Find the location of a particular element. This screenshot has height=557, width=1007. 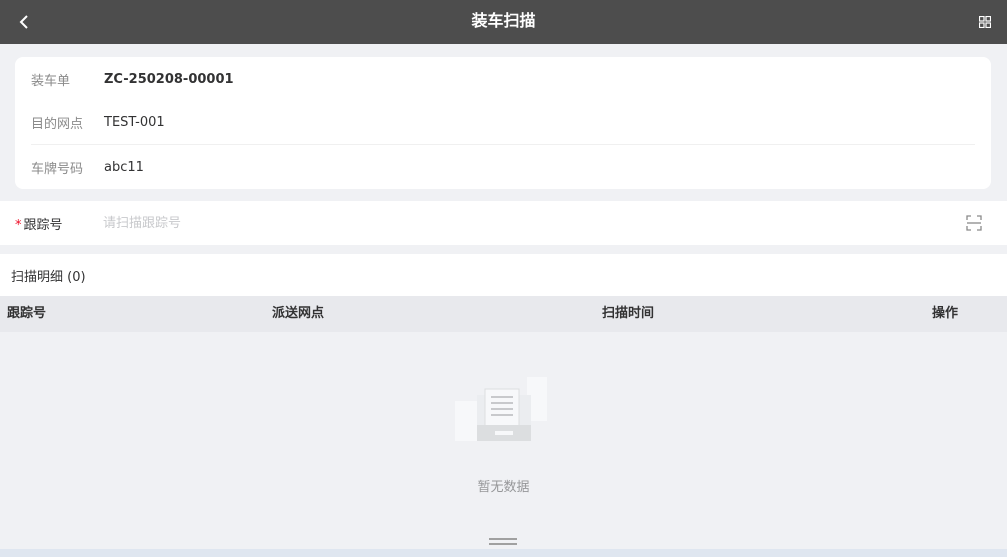

scan-icon is located at coordinates (974, 223).